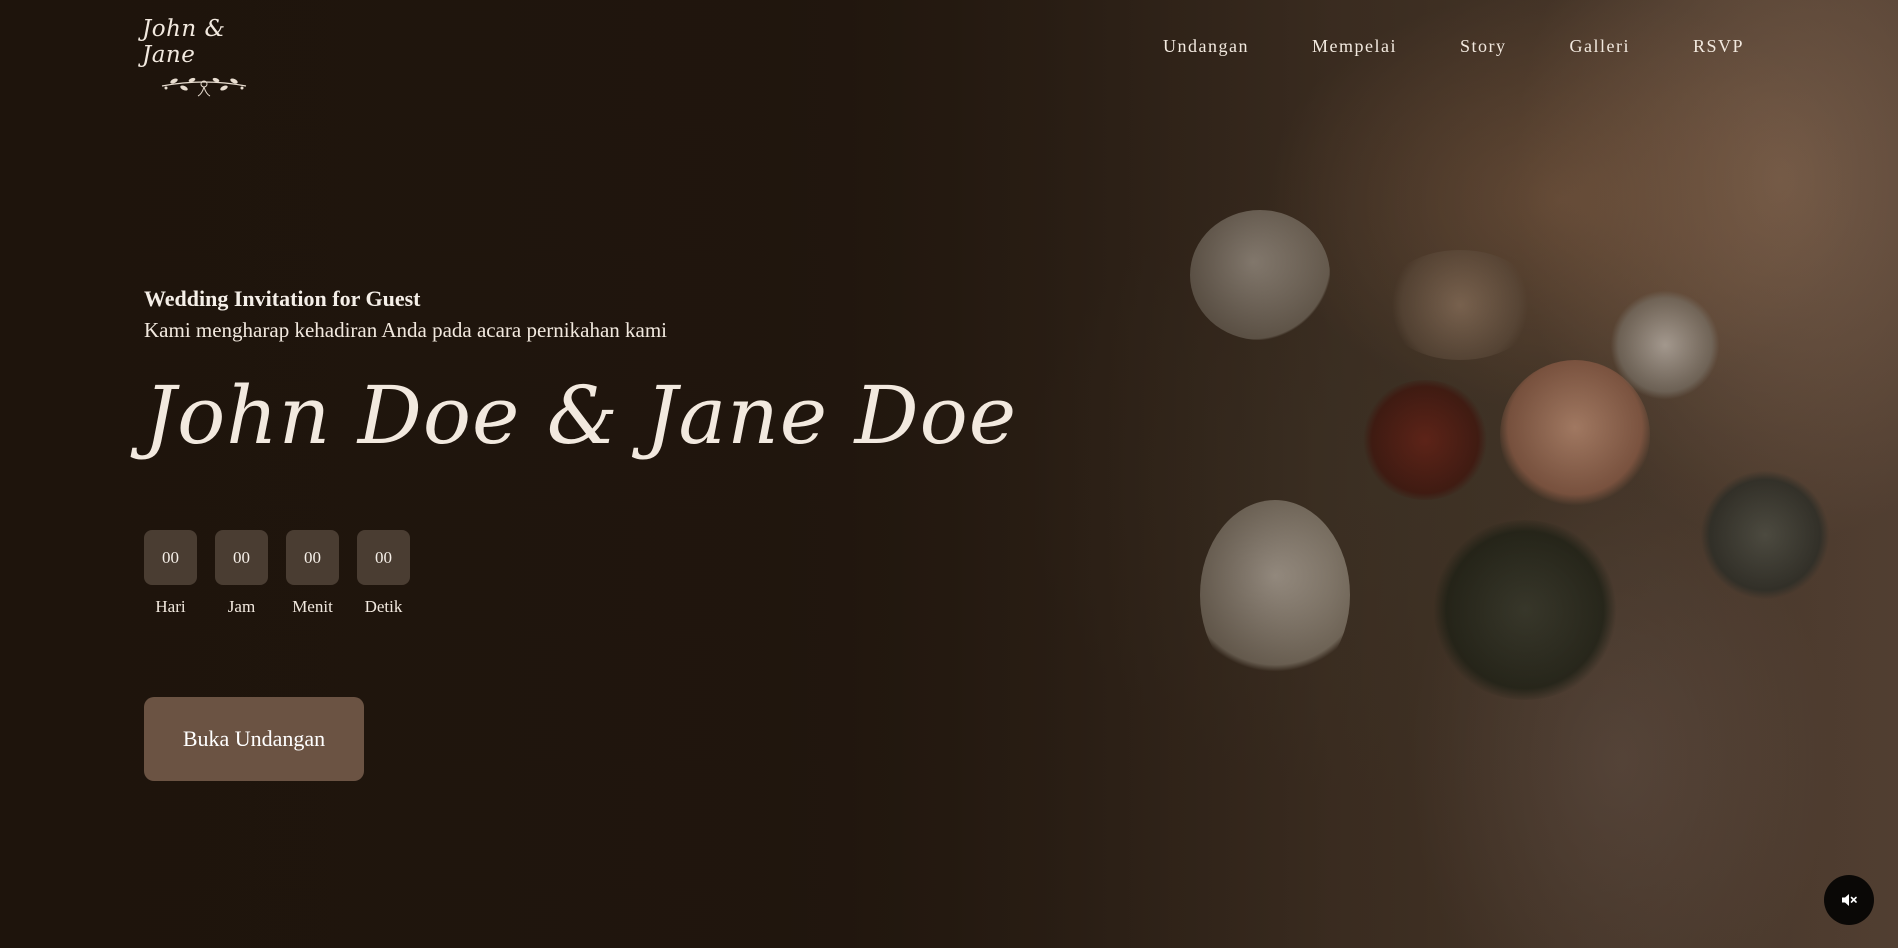 This screenshot has height=948, width=1898. Describe the element at coordinates (1354, 46) in the screenshot. I see `nav-item-mempelai: Mempelai` at that location.